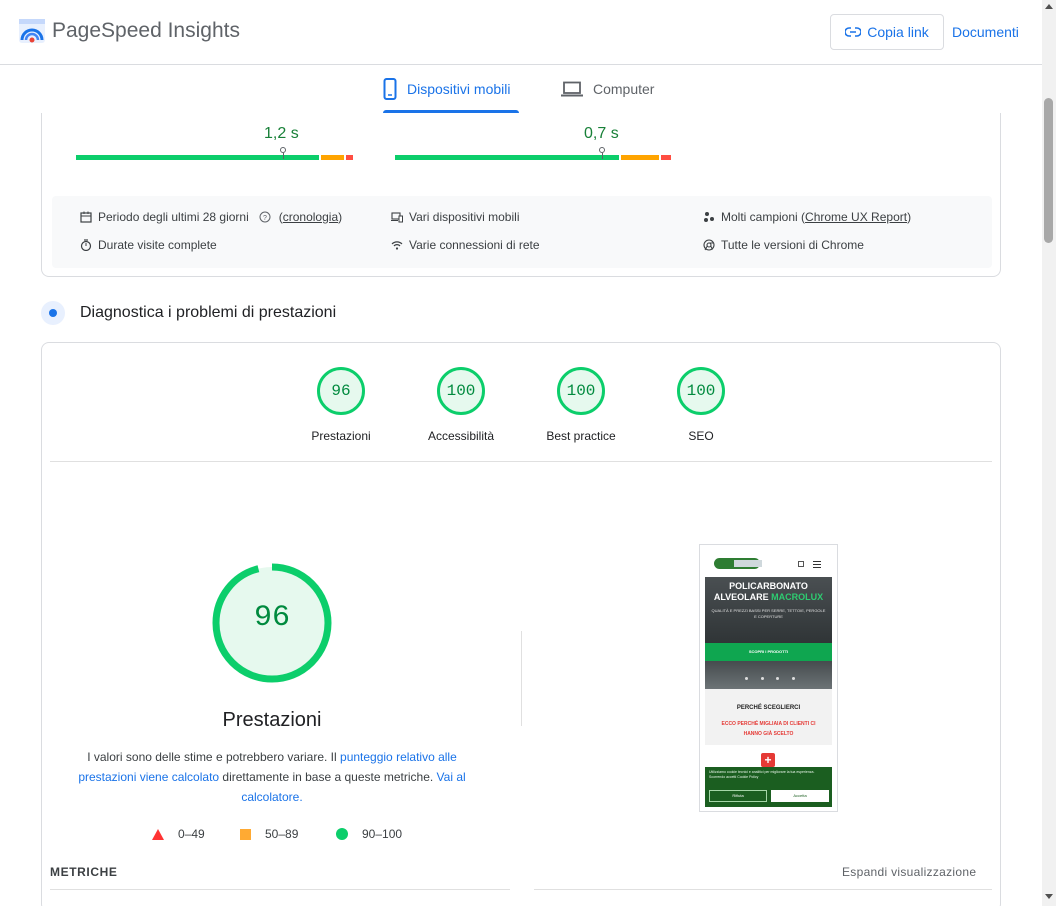  Describe the element at coordinates (341, 436) in the screenshot. I see `score-label: Prestazioni` at that location.